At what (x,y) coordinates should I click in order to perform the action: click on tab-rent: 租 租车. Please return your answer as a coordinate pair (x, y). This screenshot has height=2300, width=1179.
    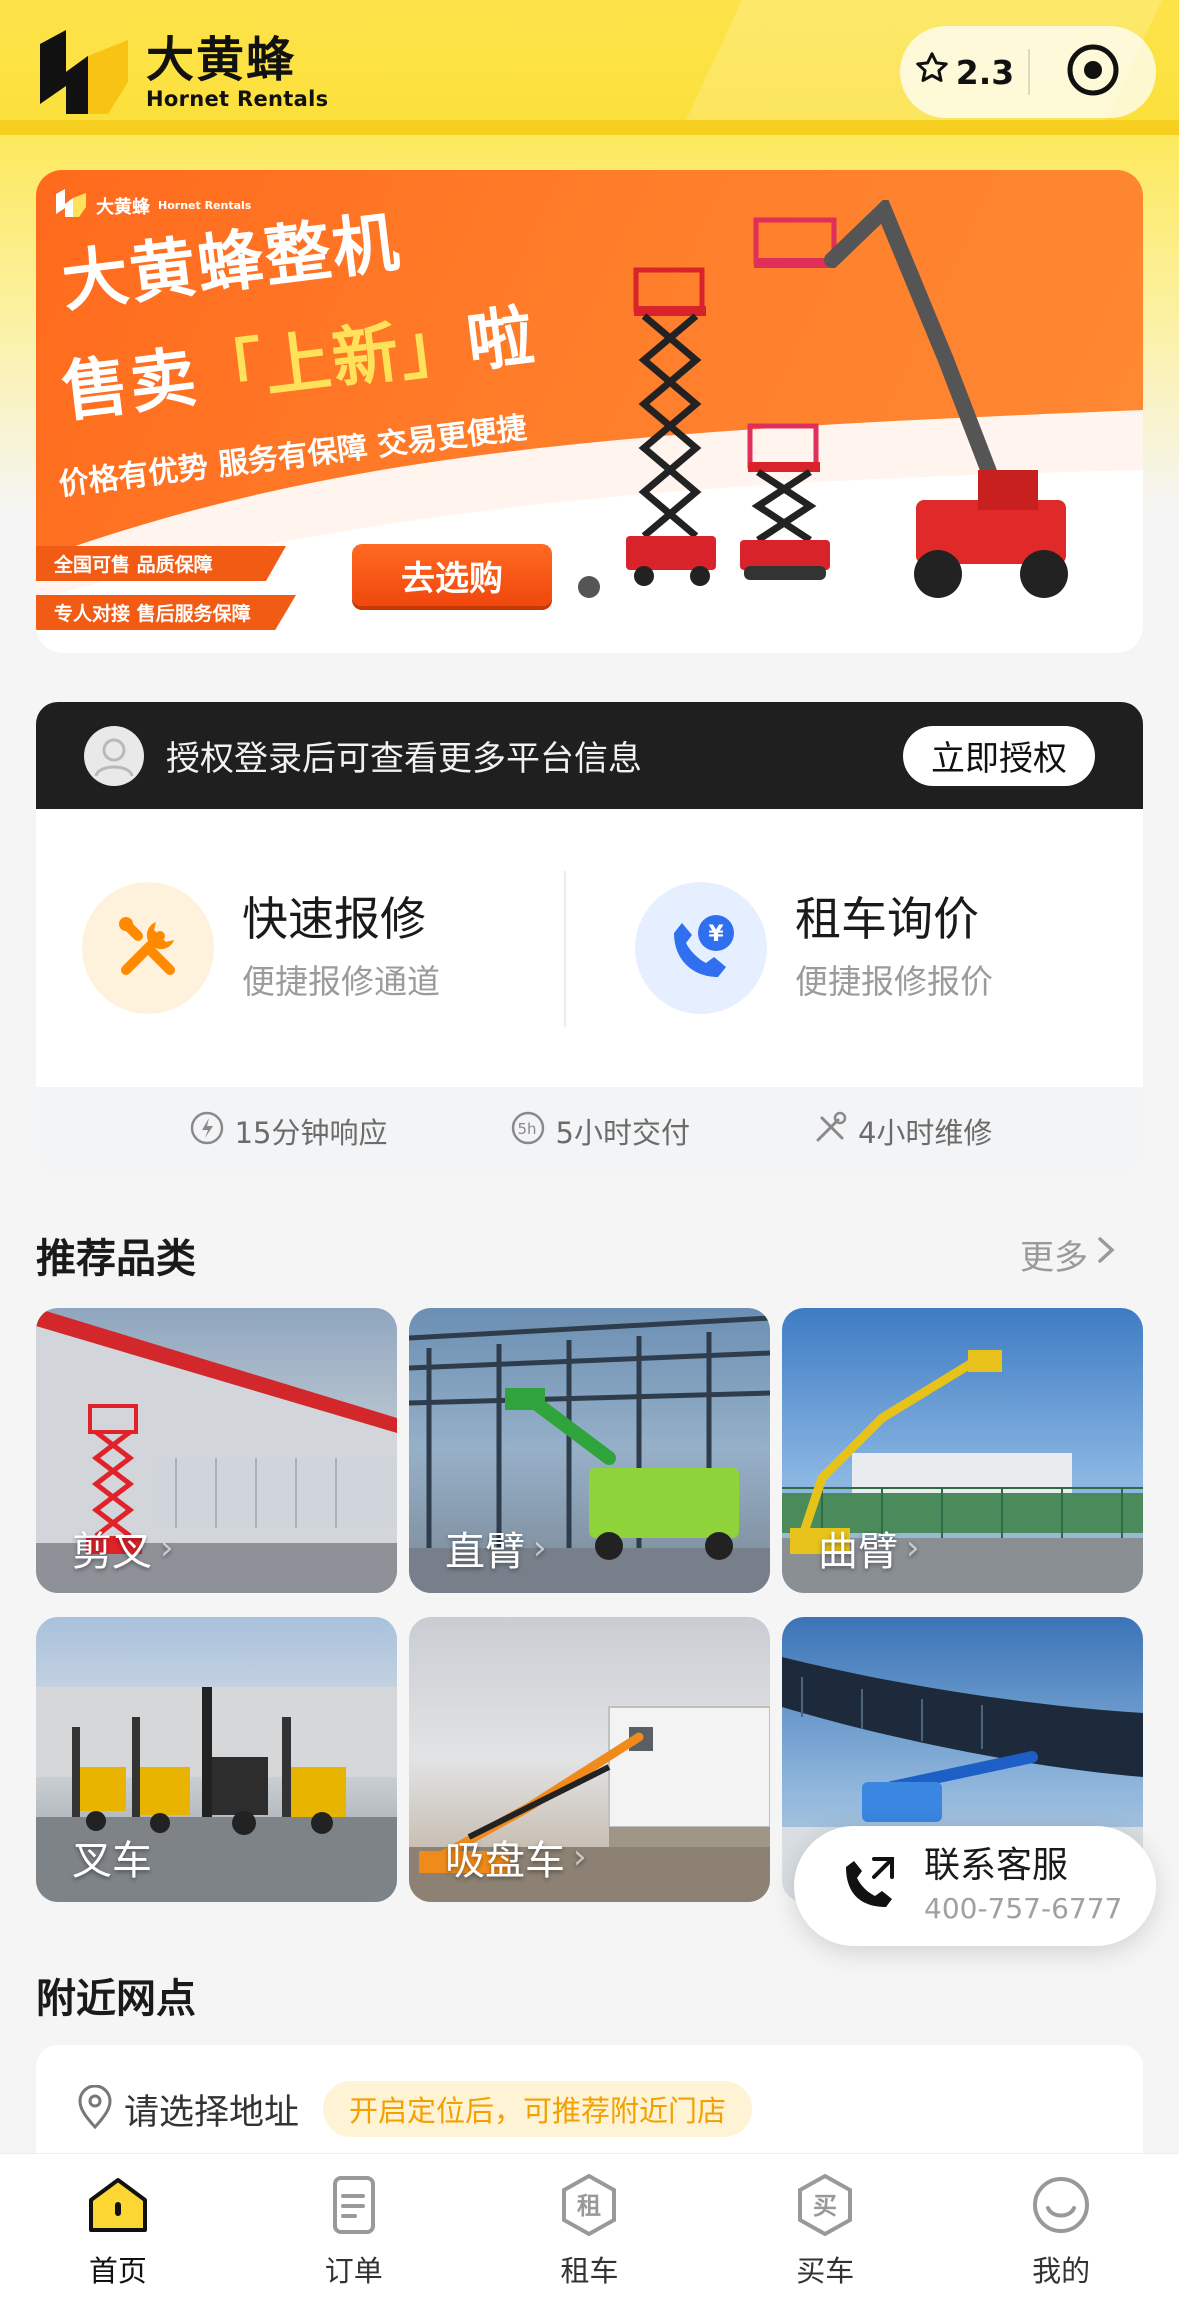
    Looking at the image, I should click on (590, 2227).